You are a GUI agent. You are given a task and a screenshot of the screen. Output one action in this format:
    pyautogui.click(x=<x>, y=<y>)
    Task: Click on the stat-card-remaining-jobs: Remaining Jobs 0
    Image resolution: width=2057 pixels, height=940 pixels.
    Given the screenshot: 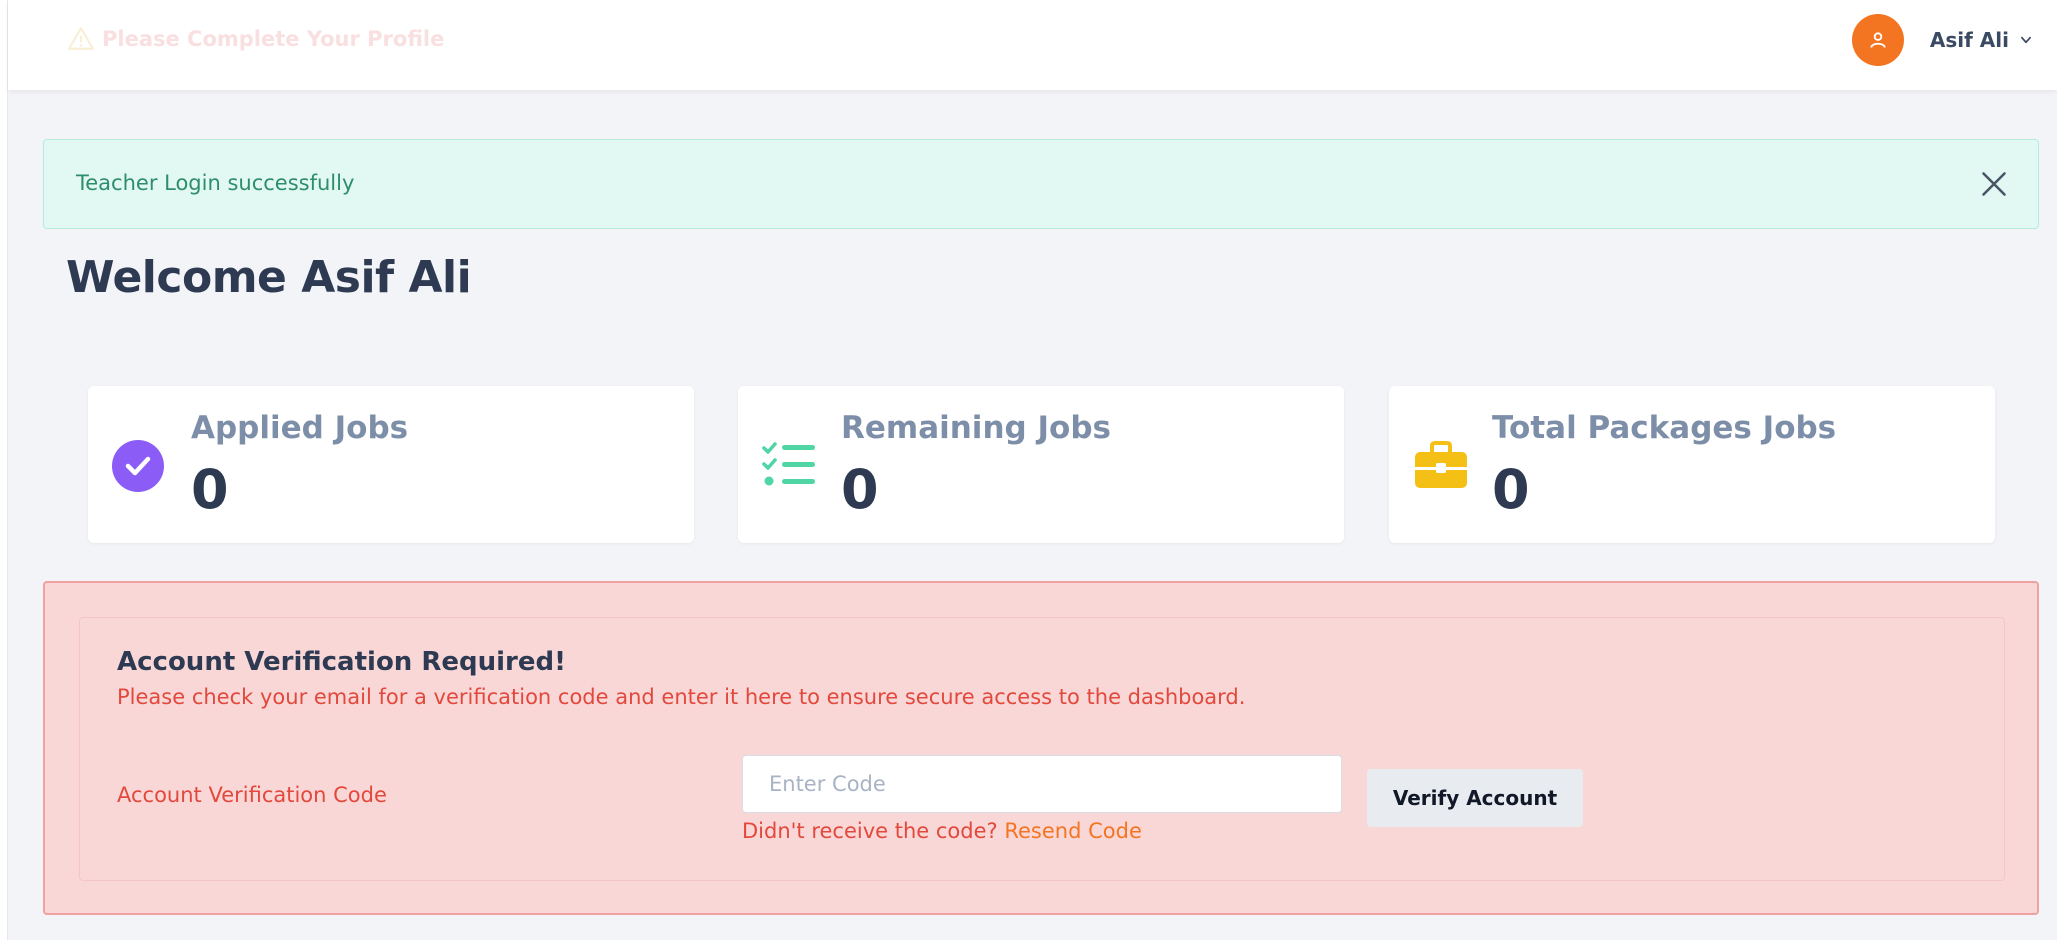 What is the action you would take?
    pyautogui.click(x=1041, y=464)
    